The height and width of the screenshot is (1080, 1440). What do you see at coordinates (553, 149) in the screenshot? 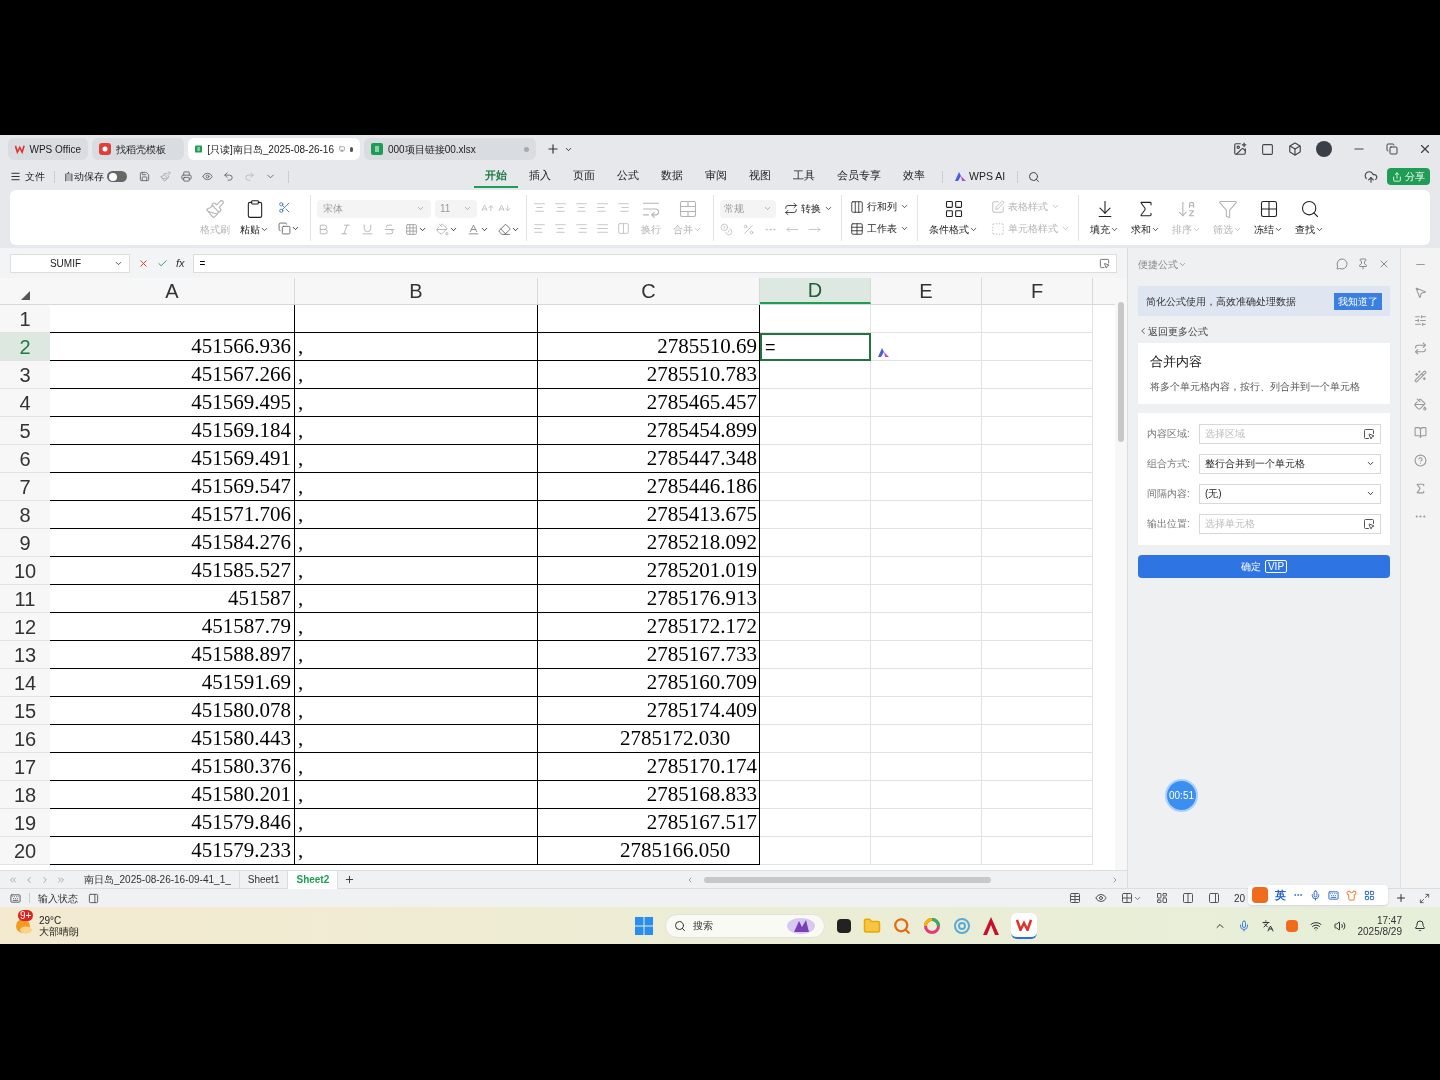
I see `new-tab-icon` at bounding box center [553, 149].